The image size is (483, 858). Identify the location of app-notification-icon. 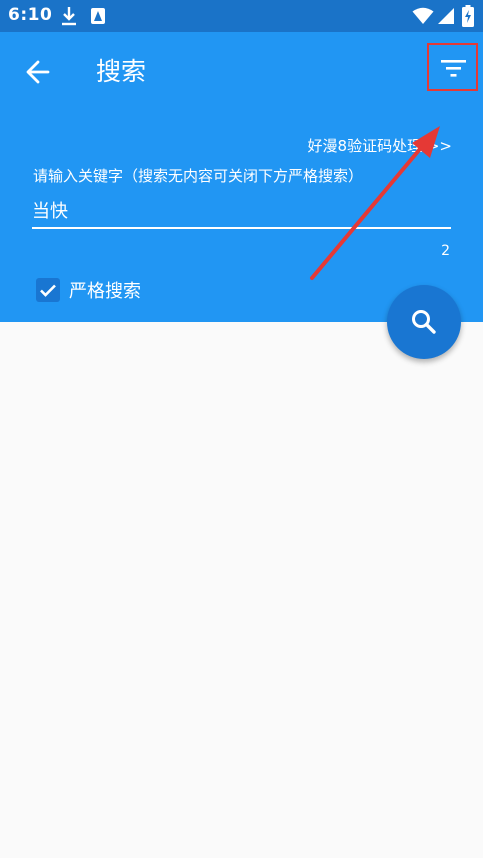
(98, 16).